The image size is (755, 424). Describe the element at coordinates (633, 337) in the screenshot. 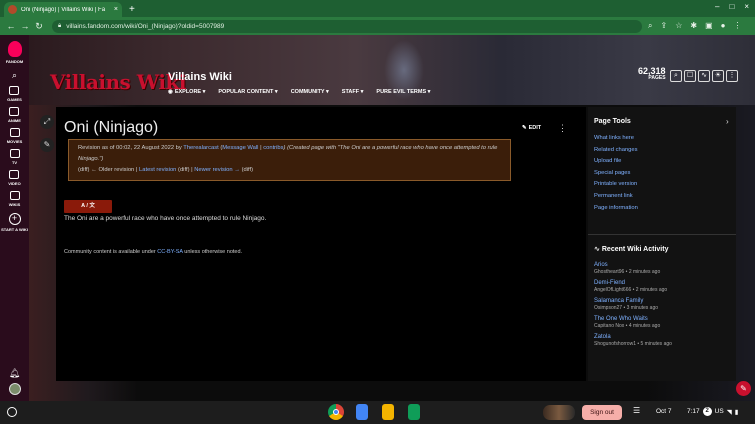

I see `activity-page-link: Zatola` at that location.